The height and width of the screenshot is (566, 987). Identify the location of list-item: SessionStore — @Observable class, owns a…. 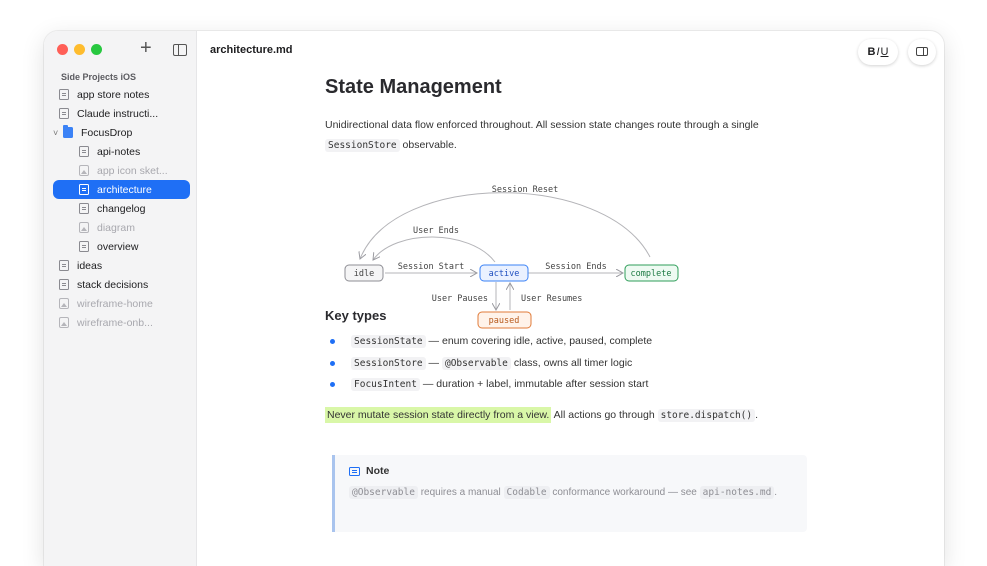
(570, 364).